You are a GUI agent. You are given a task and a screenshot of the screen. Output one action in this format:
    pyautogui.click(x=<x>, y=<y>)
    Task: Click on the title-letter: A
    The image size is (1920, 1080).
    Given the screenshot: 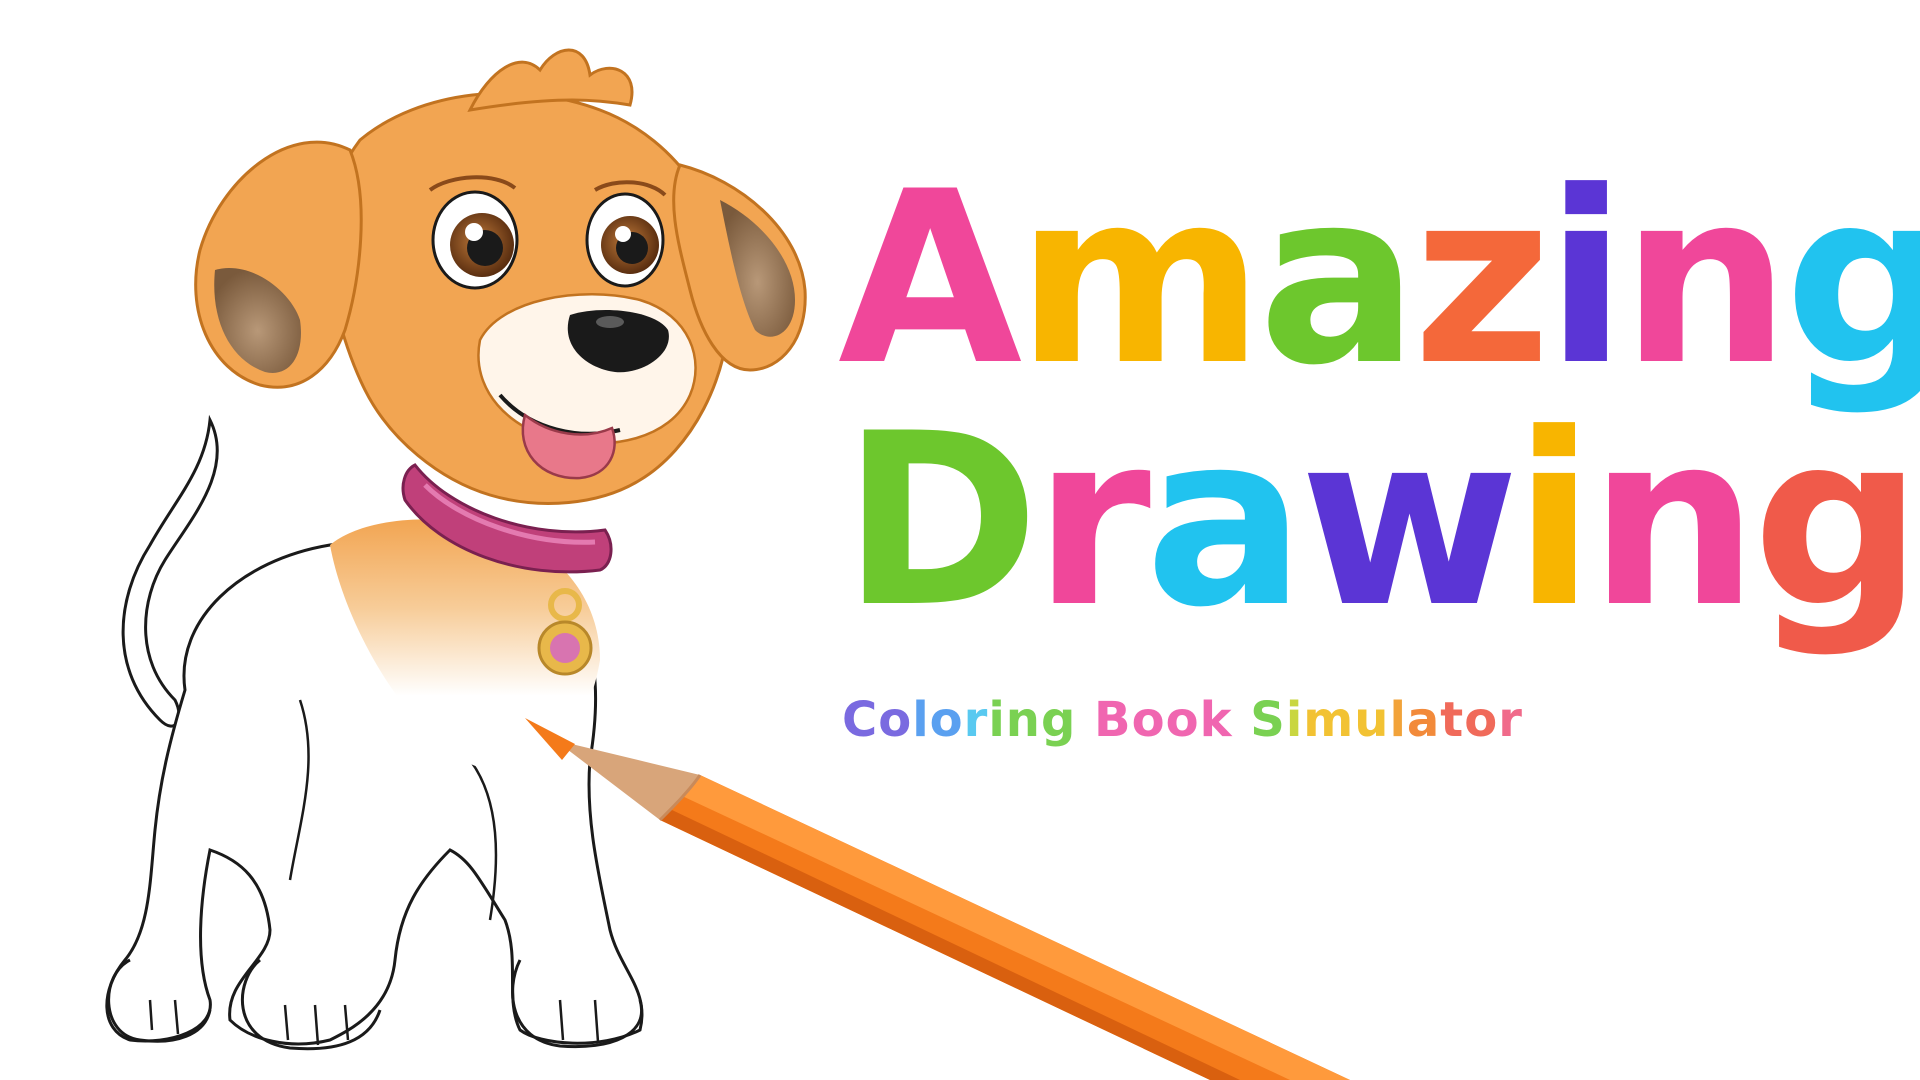 What is the action you would take?
    pyautogui.click(x=930, y=279)
    